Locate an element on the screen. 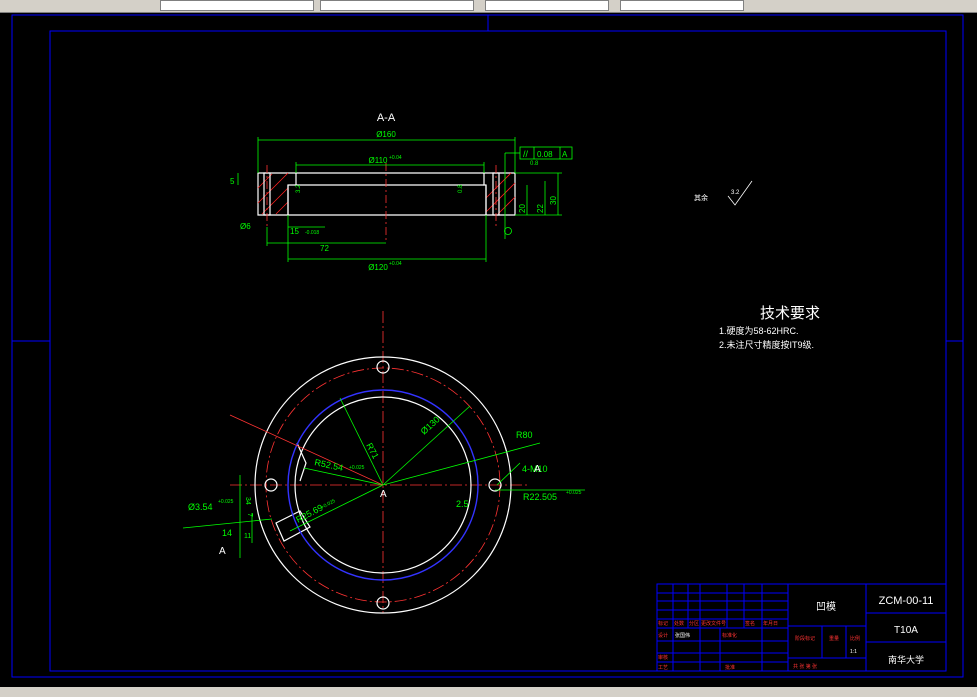  dim-r52: R52.54 is located at coordinates (329, 465).